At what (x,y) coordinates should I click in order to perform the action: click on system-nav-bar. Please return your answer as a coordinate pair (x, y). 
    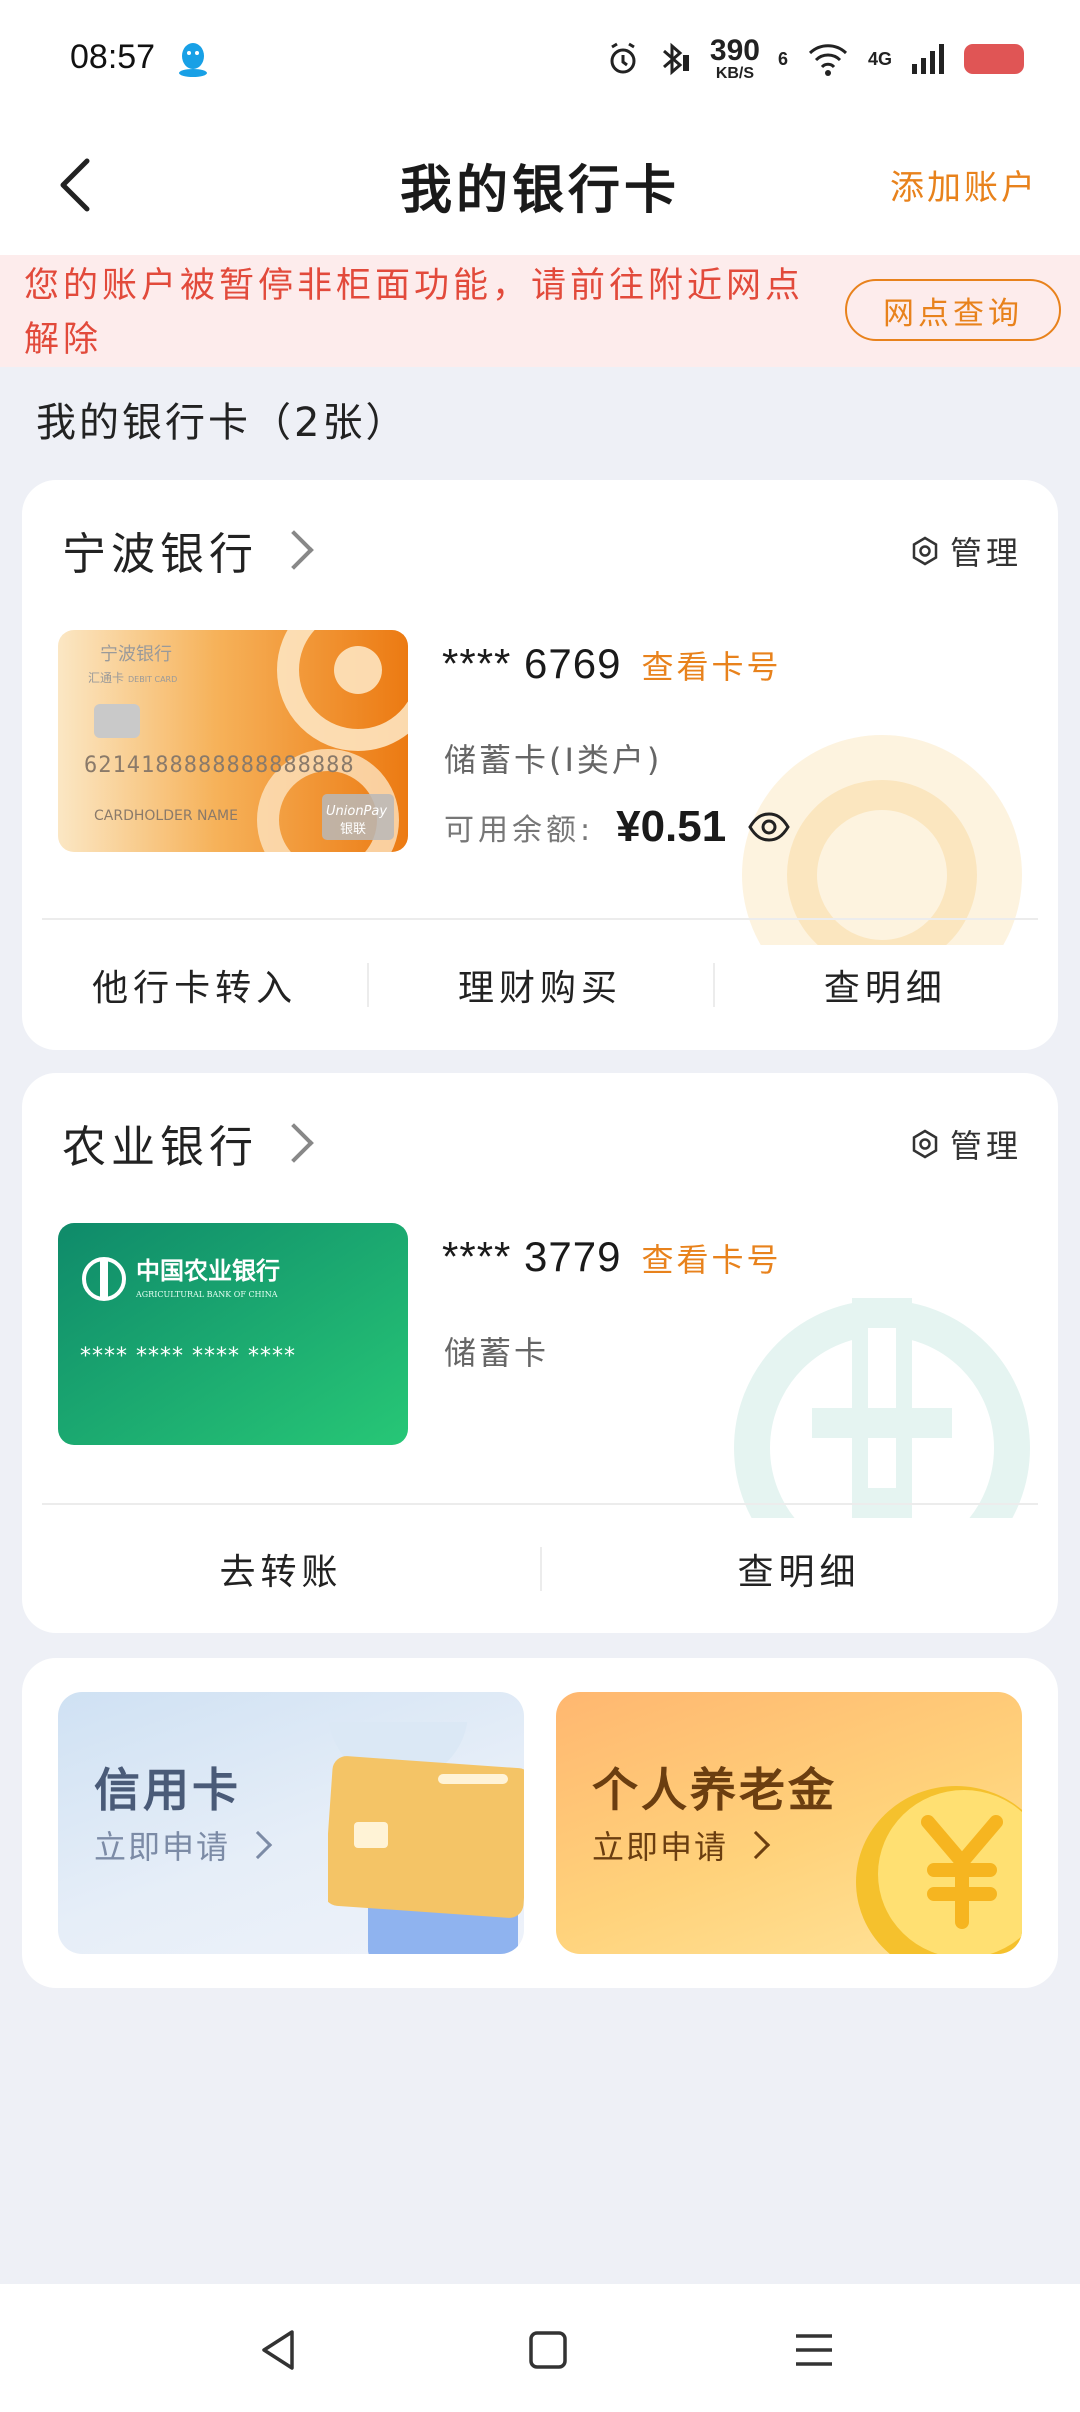
    Looking at the image, I should click on (540, 2348).